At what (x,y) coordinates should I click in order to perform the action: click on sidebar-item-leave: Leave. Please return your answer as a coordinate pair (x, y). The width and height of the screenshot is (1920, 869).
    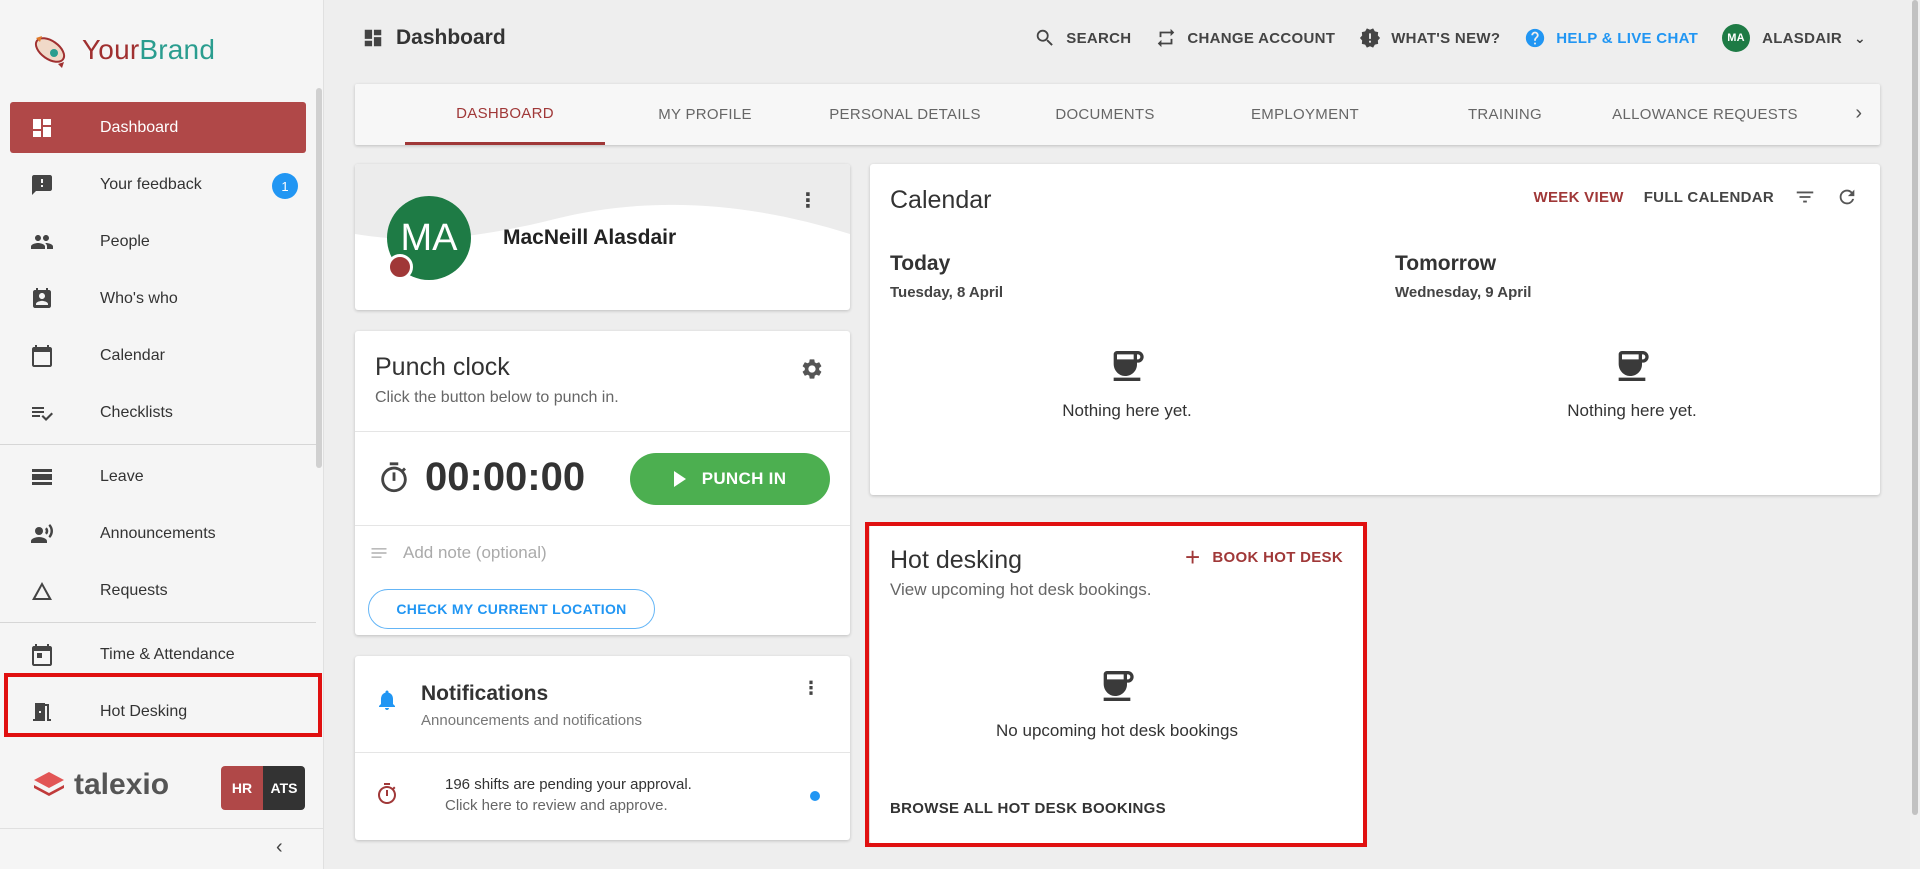
    Looking at the image, I should click on (158, 476).